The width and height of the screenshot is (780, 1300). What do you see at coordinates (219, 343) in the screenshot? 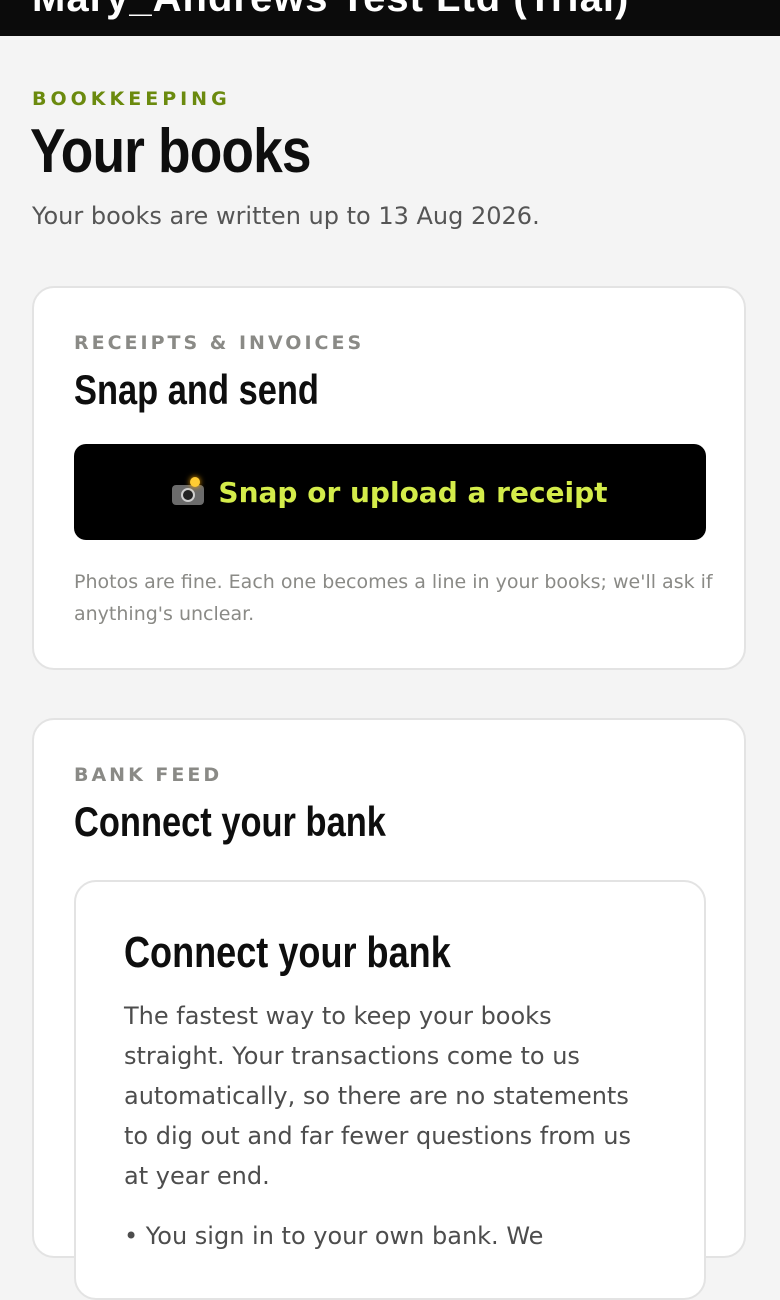
I see `receipts-kicker: RECEIPTS & INVOICES` at bounding box center [219, 343].